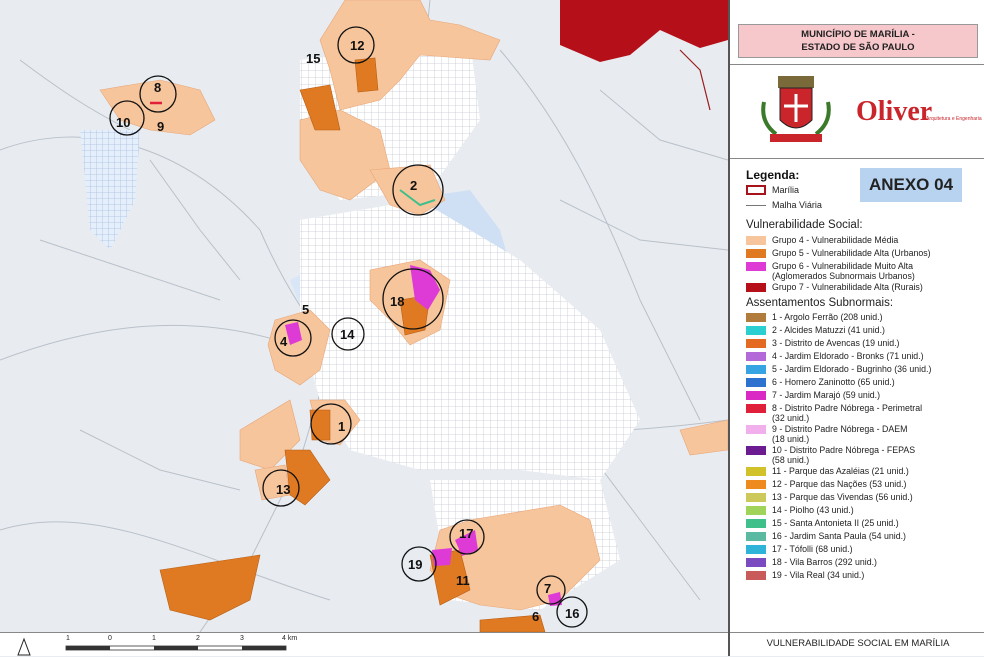 The height and width of the screenshot is (657, 984). I want to click on legend-label: 1 - Argolo Ferrão (208 unid.), so click(827, 317).